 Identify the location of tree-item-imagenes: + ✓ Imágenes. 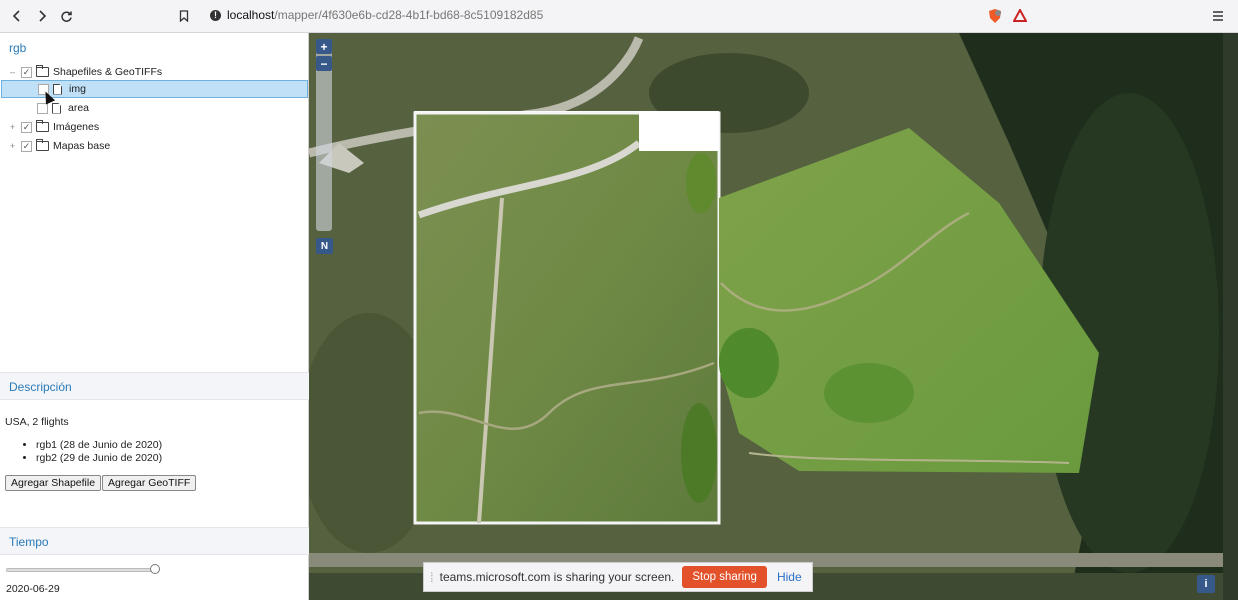
(158, 127).